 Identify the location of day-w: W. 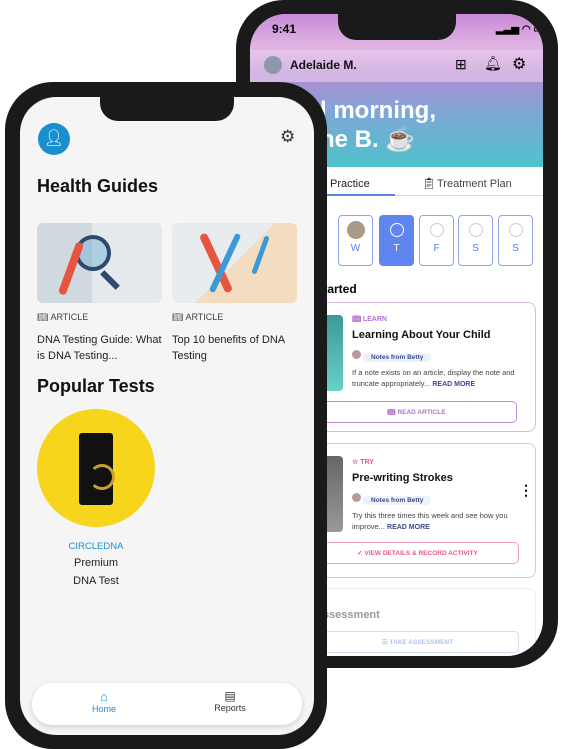
(355, 240).